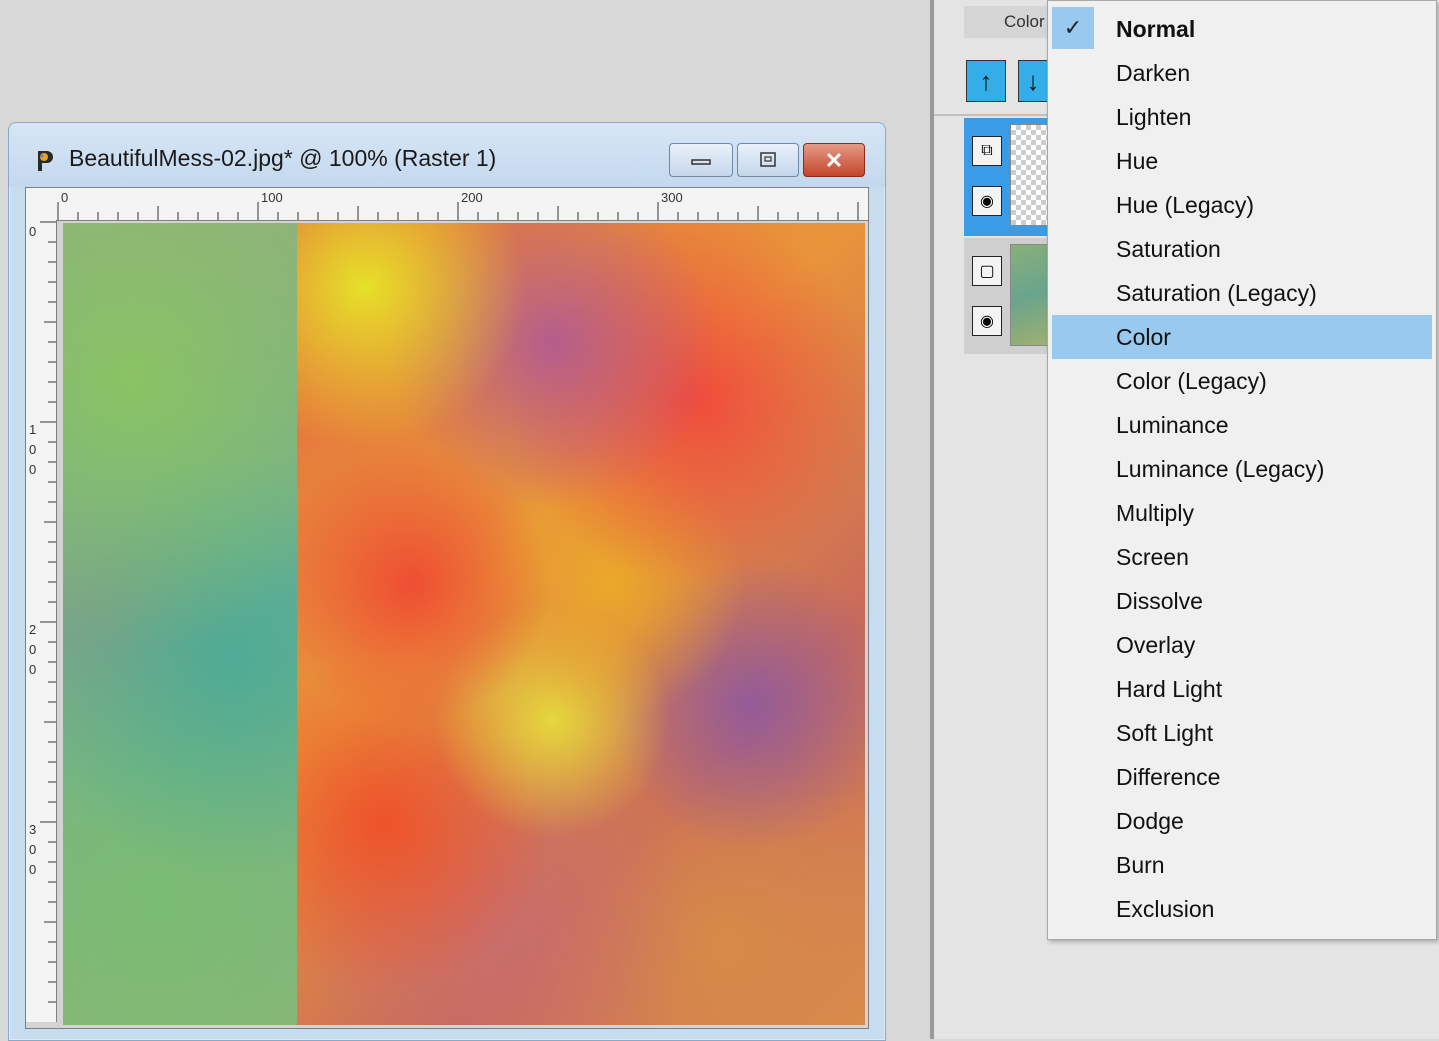 The image size is (1439, 1041). I want to click on menu-item-hard-light: Hard Light, so click(1242, 689).